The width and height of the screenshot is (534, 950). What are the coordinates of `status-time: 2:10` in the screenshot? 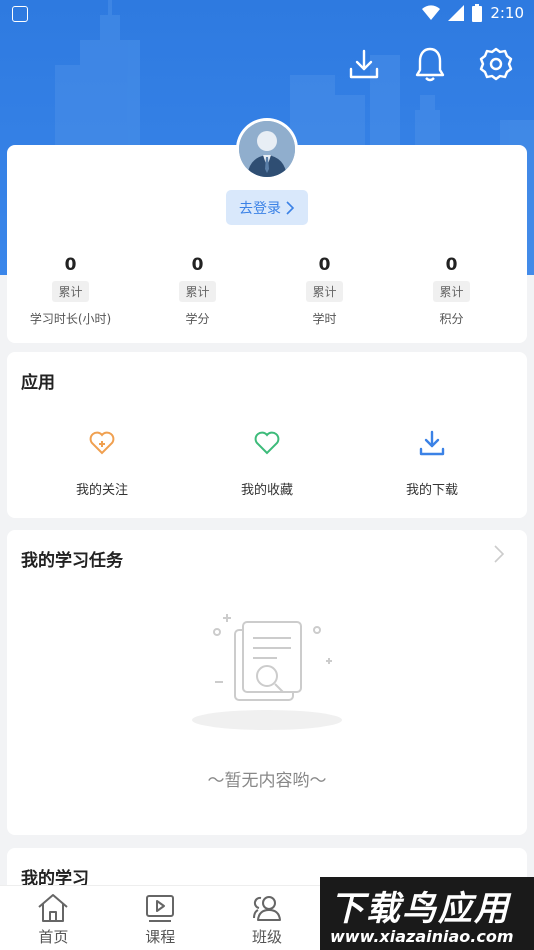 It's located at (507, 13).